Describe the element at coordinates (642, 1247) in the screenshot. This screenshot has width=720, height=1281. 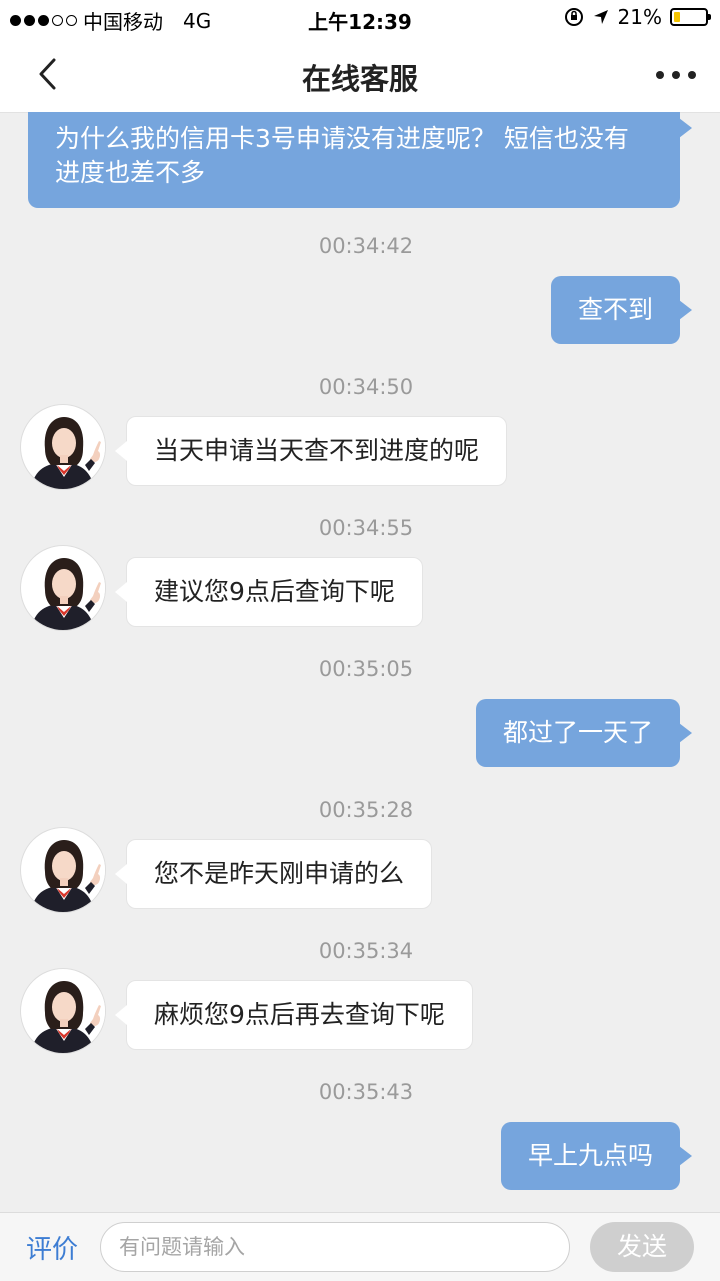
I see `send-button: 发送` at that location.